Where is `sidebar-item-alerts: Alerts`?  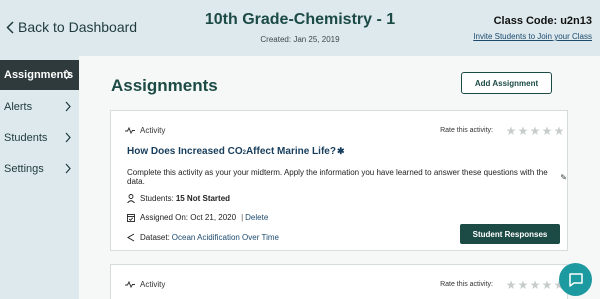
sidebar-item-alerts: Alerts is located at coordinates (39, 107).